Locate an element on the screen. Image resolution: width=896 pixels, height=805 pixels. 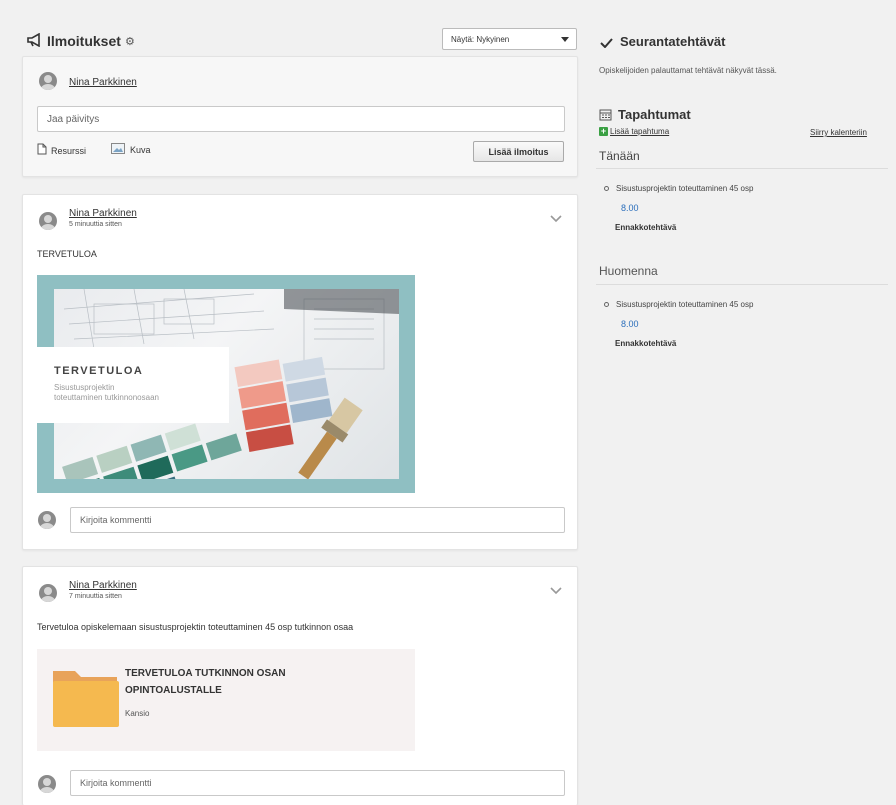
caret-down-icon is located at coordinates (565, 39).